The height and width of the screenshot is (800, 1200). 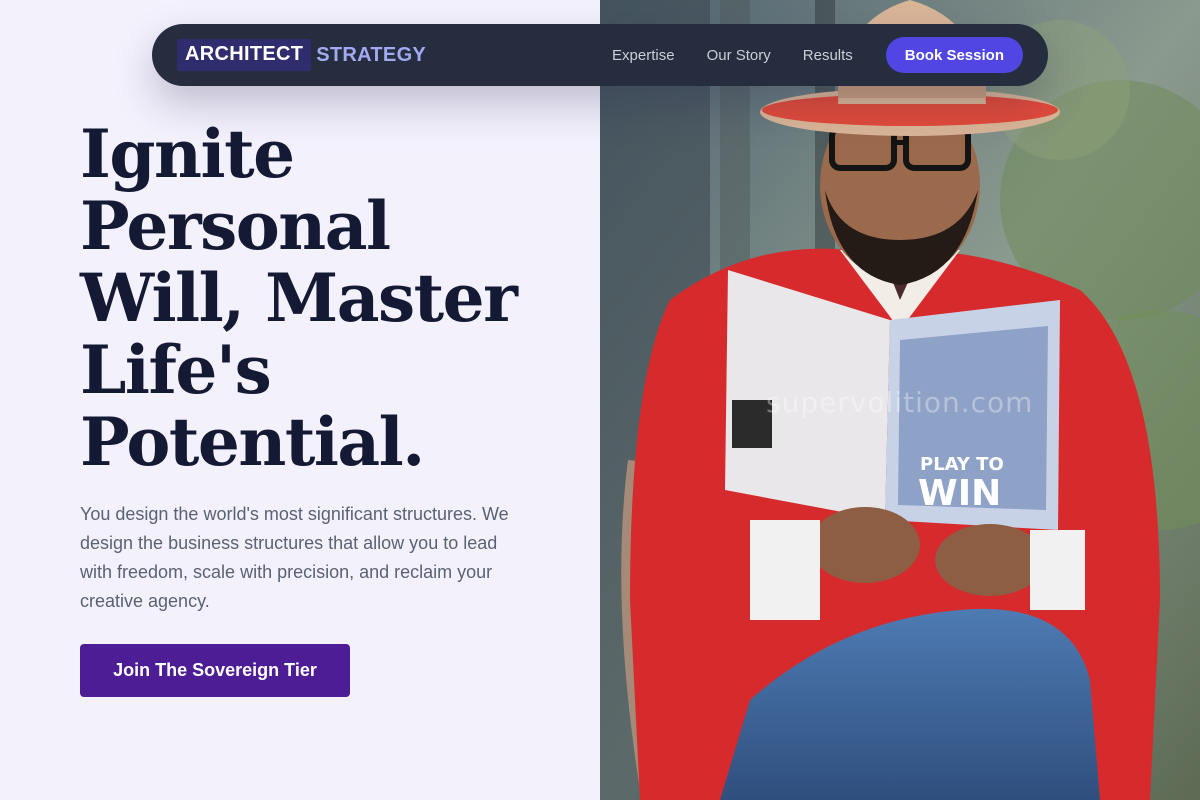 I want to click on logo-main-text: ARCHITECT, so click(x=244, y=55).